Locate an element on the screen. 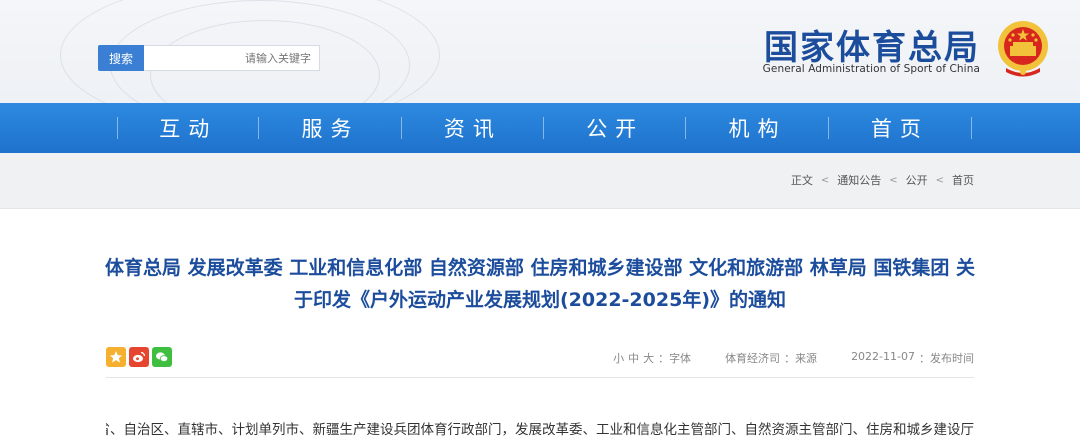  weibo-share-icon is located at coordinates (139, 357).